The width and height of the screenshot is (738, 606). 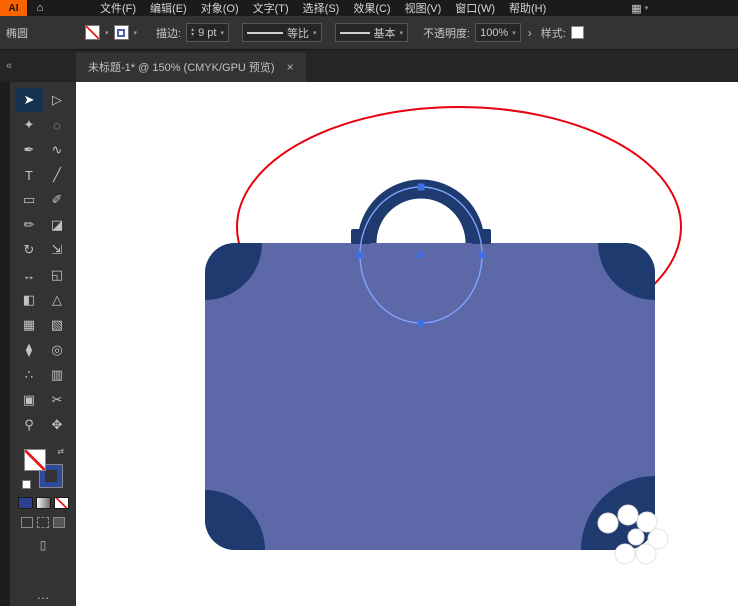 What do you see at coordinates (25, 503) in the screenshot?
I see `apply-color-button` at bounding box center [25, 503].